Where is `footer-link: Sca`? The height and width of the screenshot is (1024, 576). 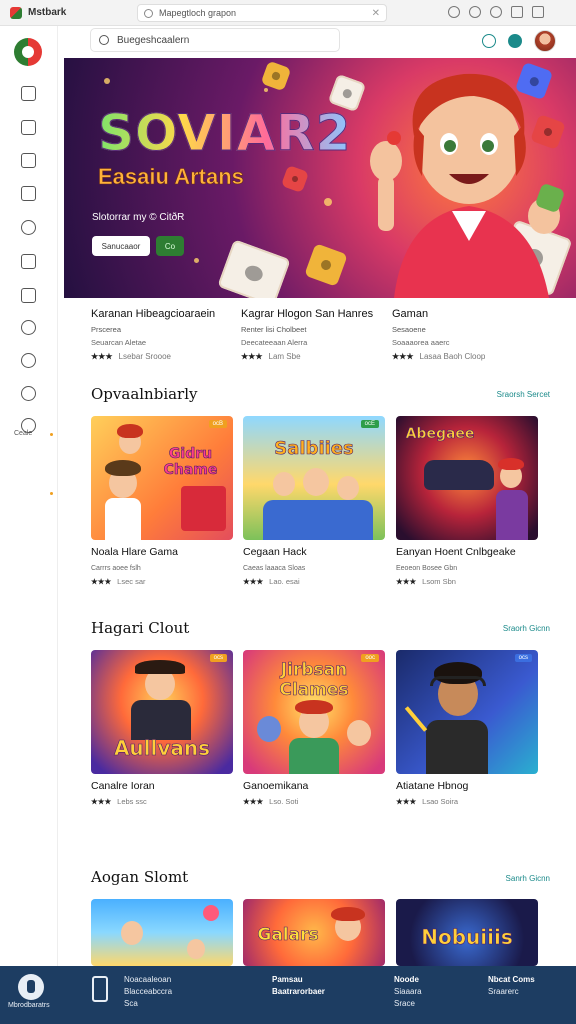
footer-link: Sca is located at coordinates (148, 1004).